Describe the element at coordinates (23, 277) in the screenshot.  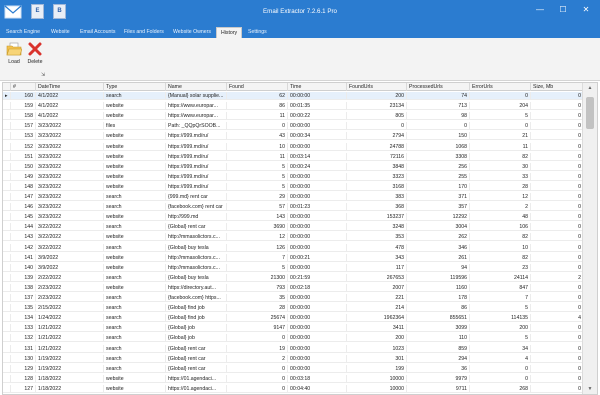
I see `row-id: 139` at that location.